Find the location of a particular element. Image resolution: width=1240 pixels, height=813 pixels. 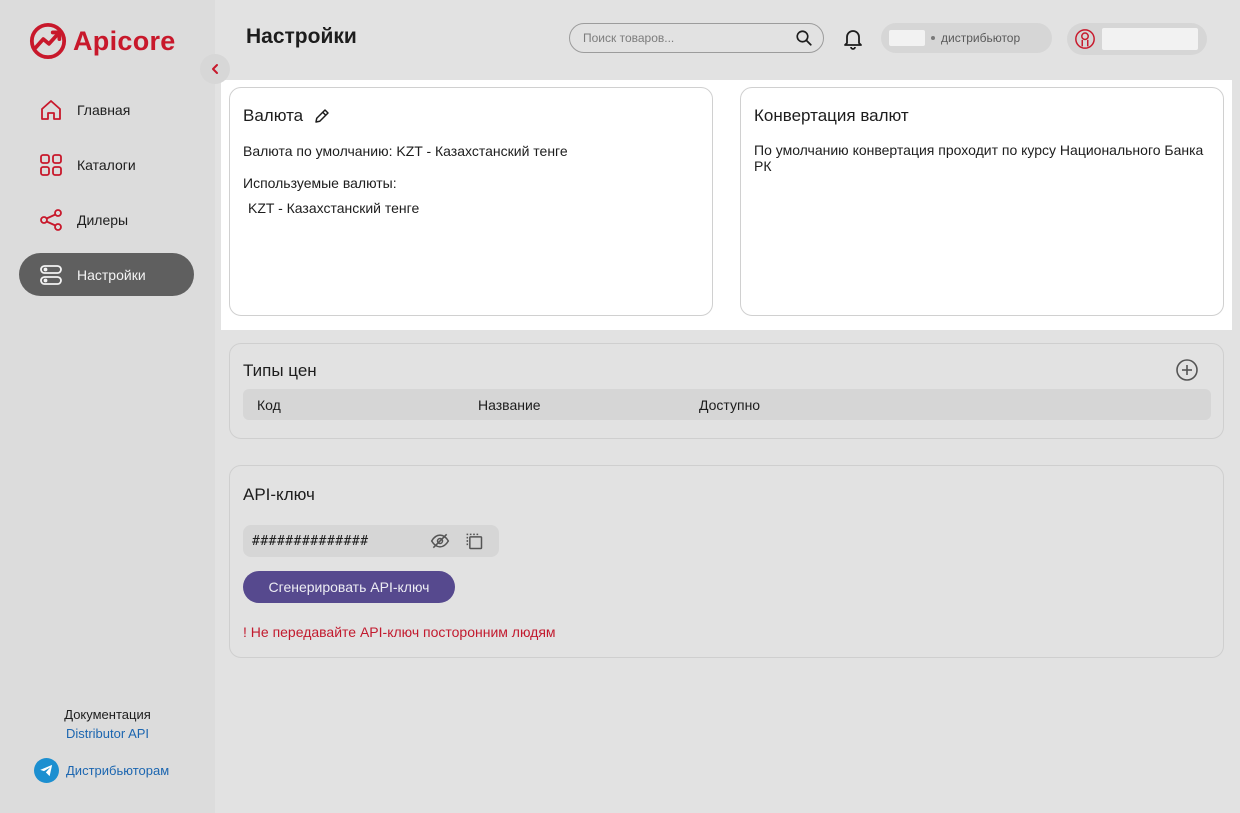

brand-name: Apicore is located at coordinates (124, 40).